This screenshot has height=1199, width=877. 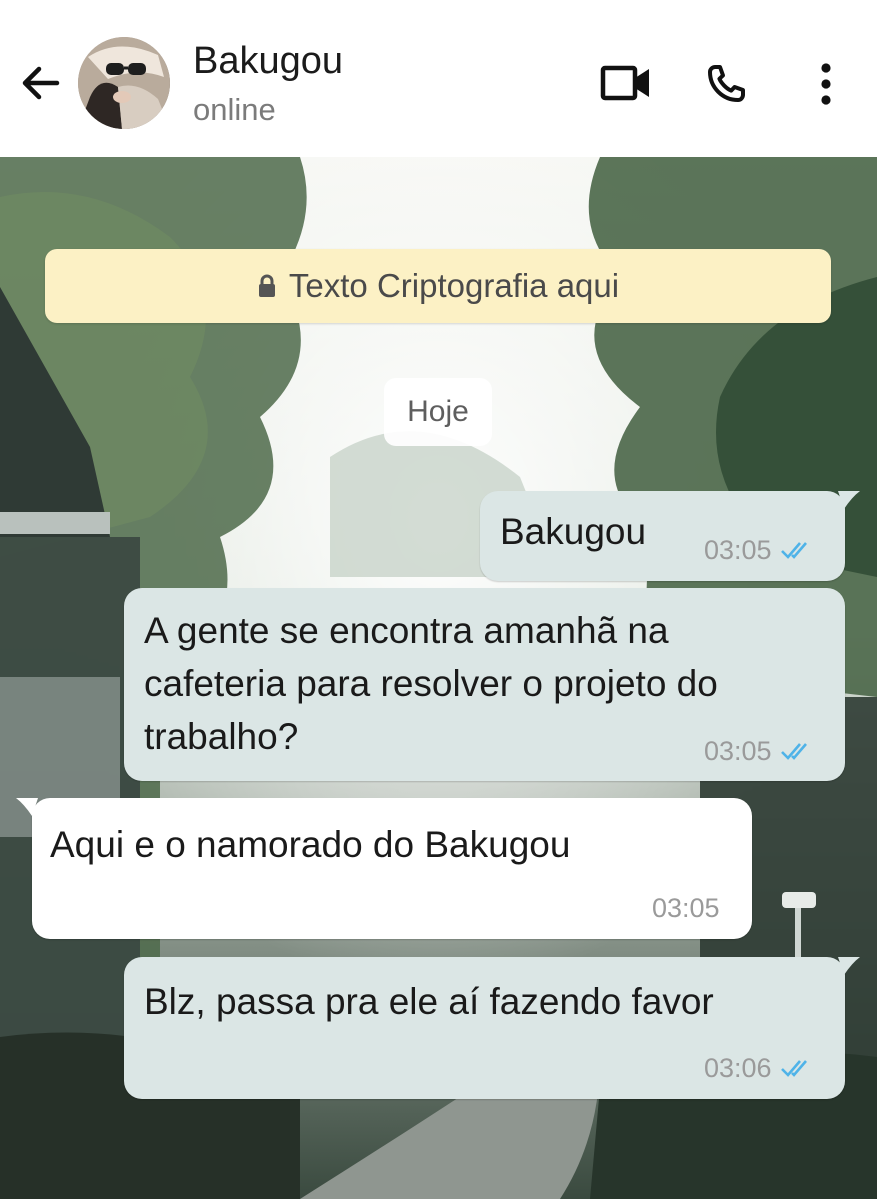 I want to click on message-bubble-outgoing: Bakugou 03:05, so click(x=662, y=536).